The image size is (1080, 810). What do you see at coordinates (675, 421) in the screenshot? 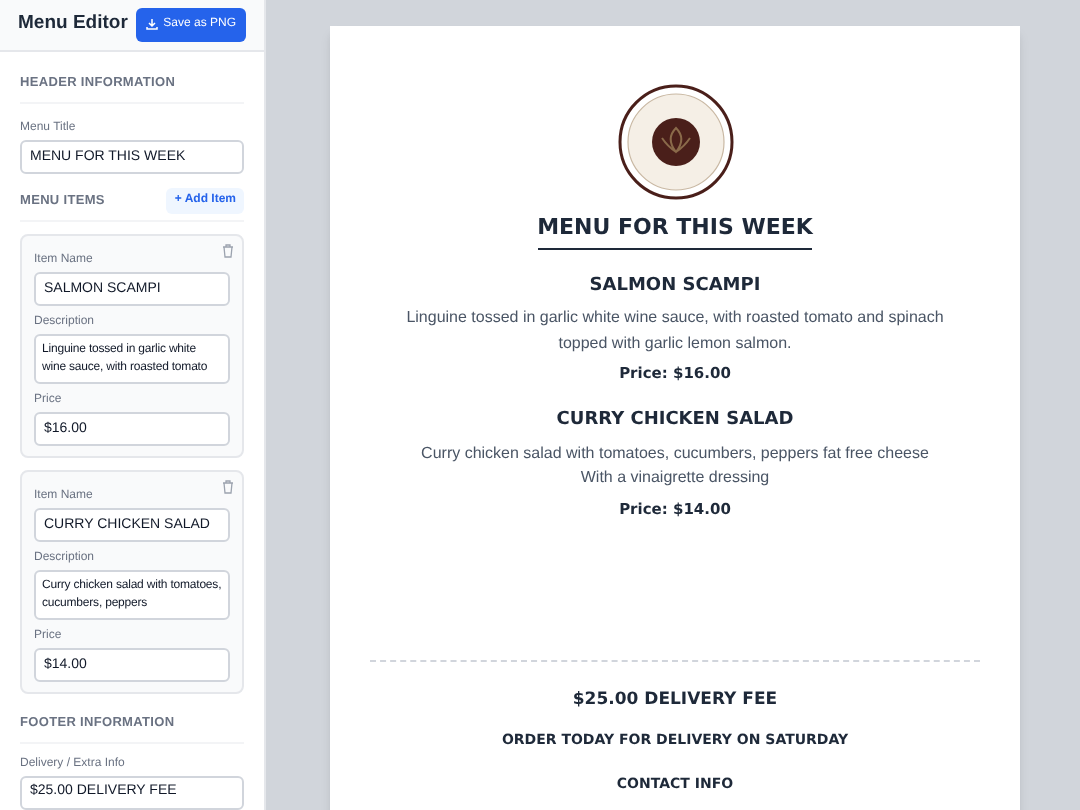
I see `item-name: CURRY CHICKEN SALAD` at bounding box center [675, 421].